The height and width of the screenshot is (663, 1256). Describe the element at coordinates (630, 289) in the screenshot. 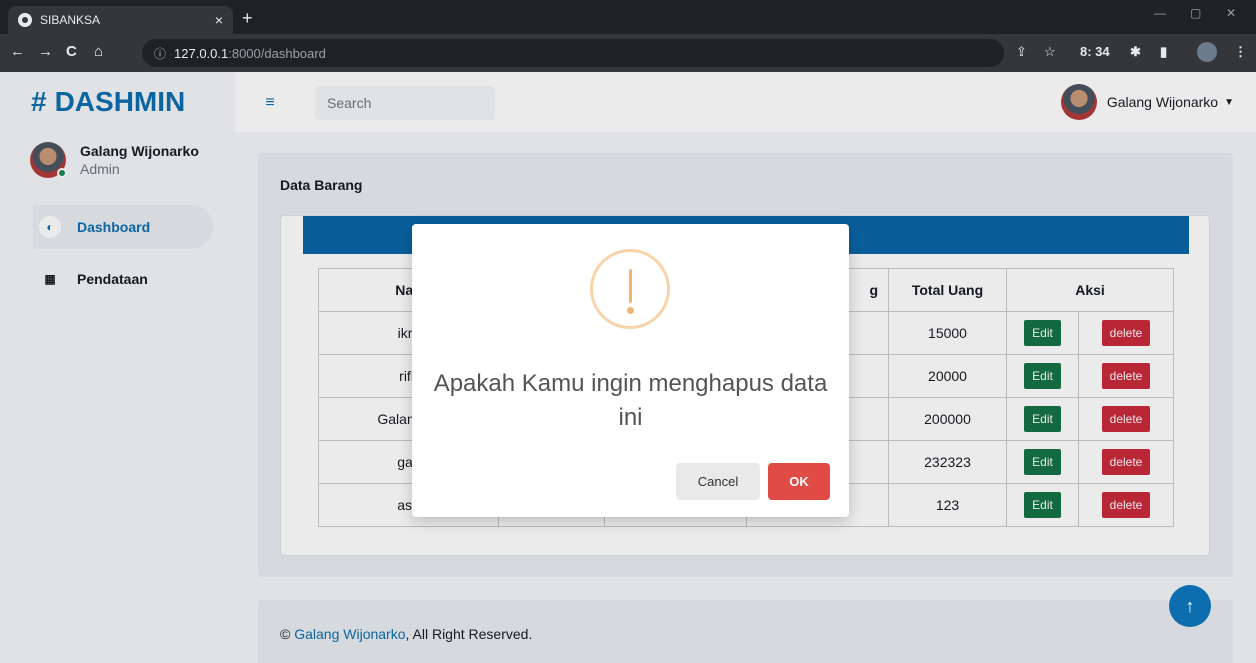

I see `warning-icon` at that location.